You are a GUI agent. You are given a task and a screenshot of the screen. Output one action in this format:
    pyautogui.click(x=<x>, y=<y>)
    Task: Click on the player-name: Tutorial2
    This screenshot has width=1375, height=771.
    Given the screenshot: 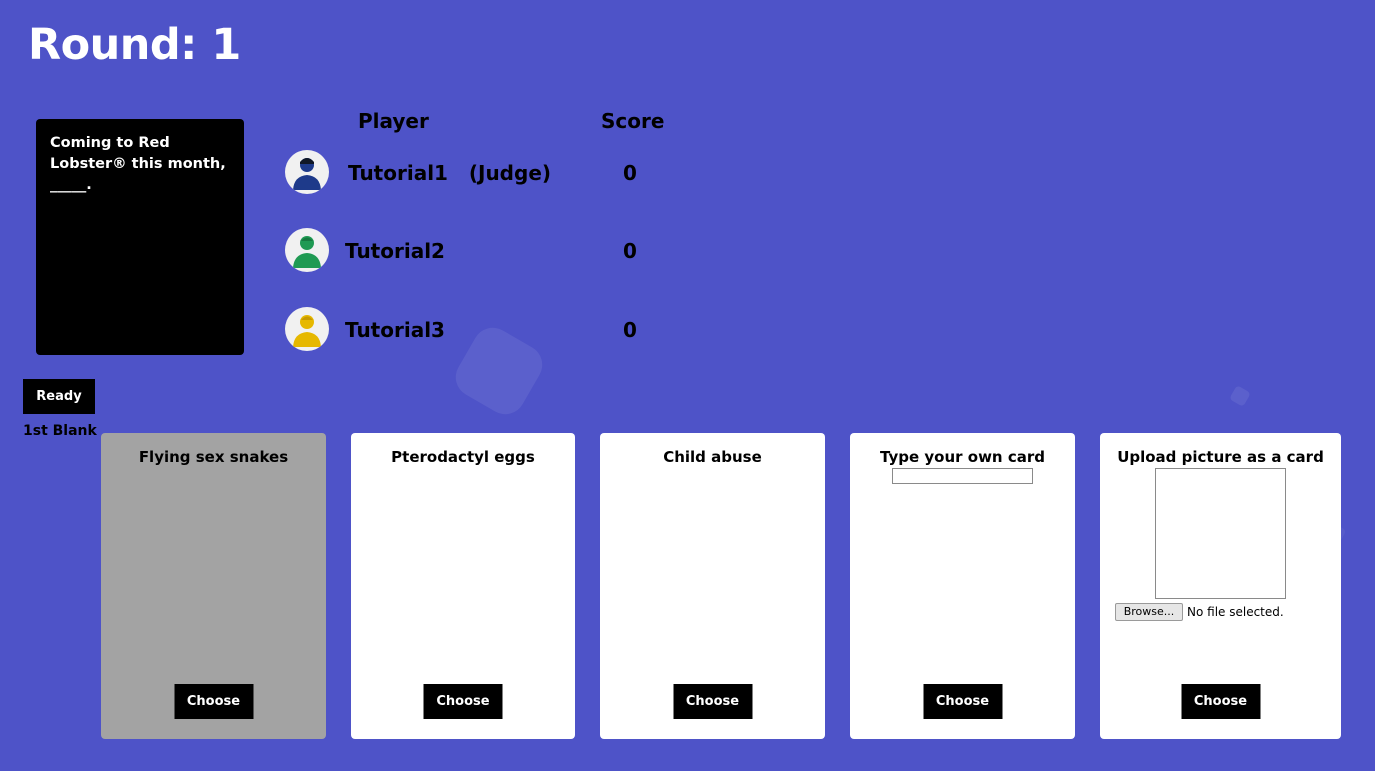 What is the action you would take?
    pyautogui.click(x=395, y=251)
    